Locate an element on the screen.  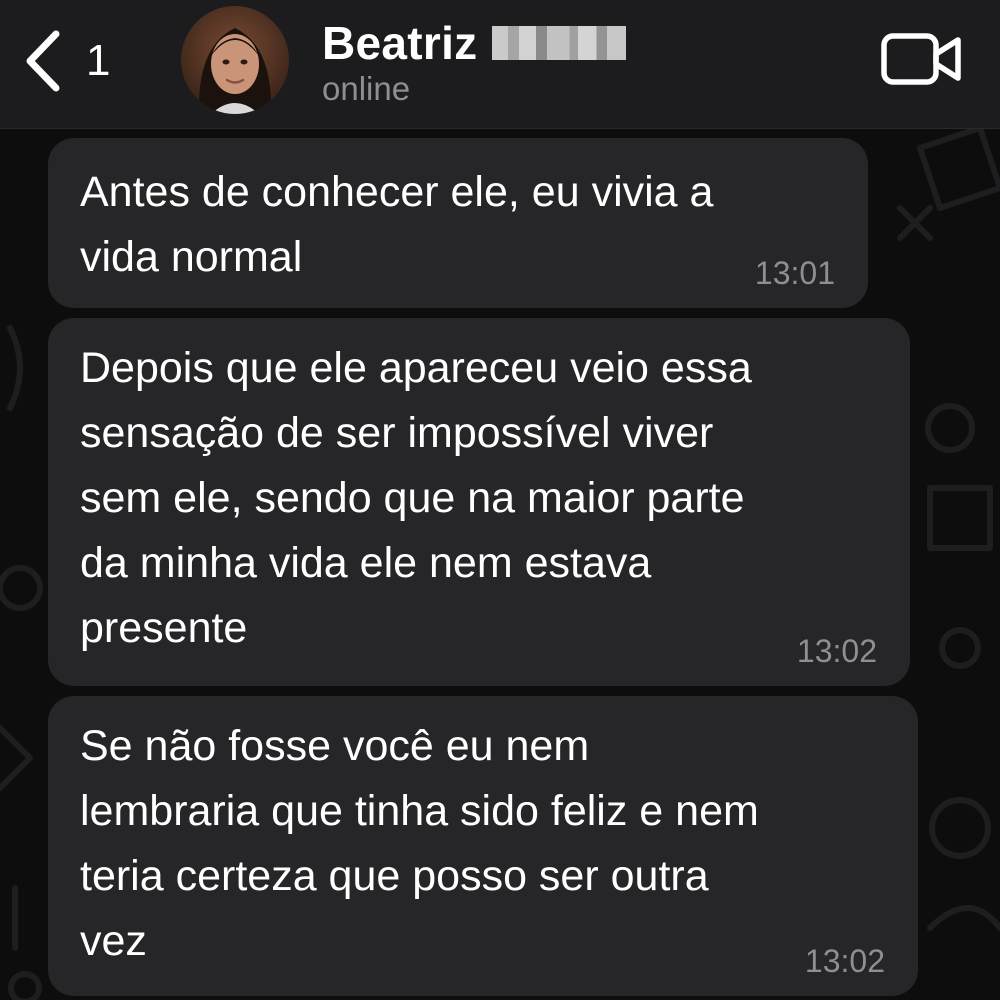
unread-count: 1 is located at coordinates (98, 60).